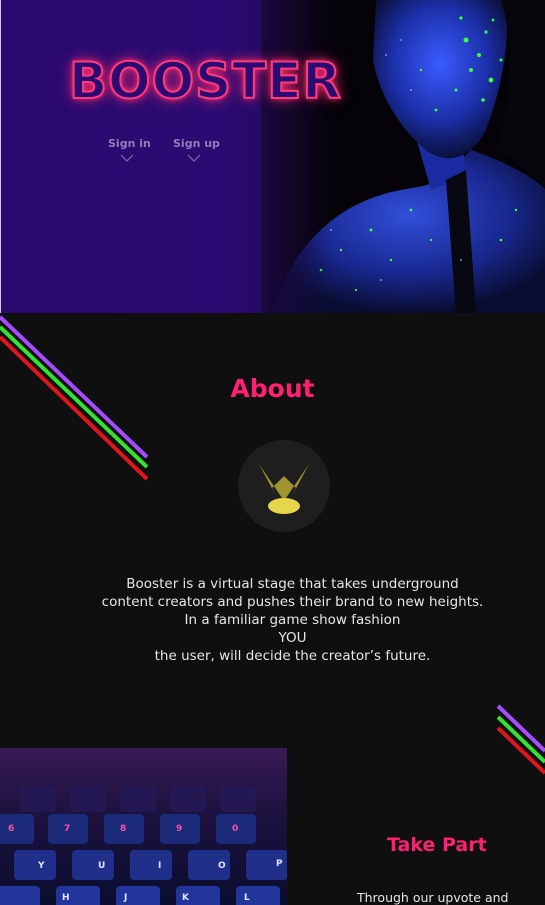 The width and height of the screenshot is (545, 905). What do you see at coordinates (279, 864) in the screenshot?
I see `key-label: P` at bounding box center [279, 864].